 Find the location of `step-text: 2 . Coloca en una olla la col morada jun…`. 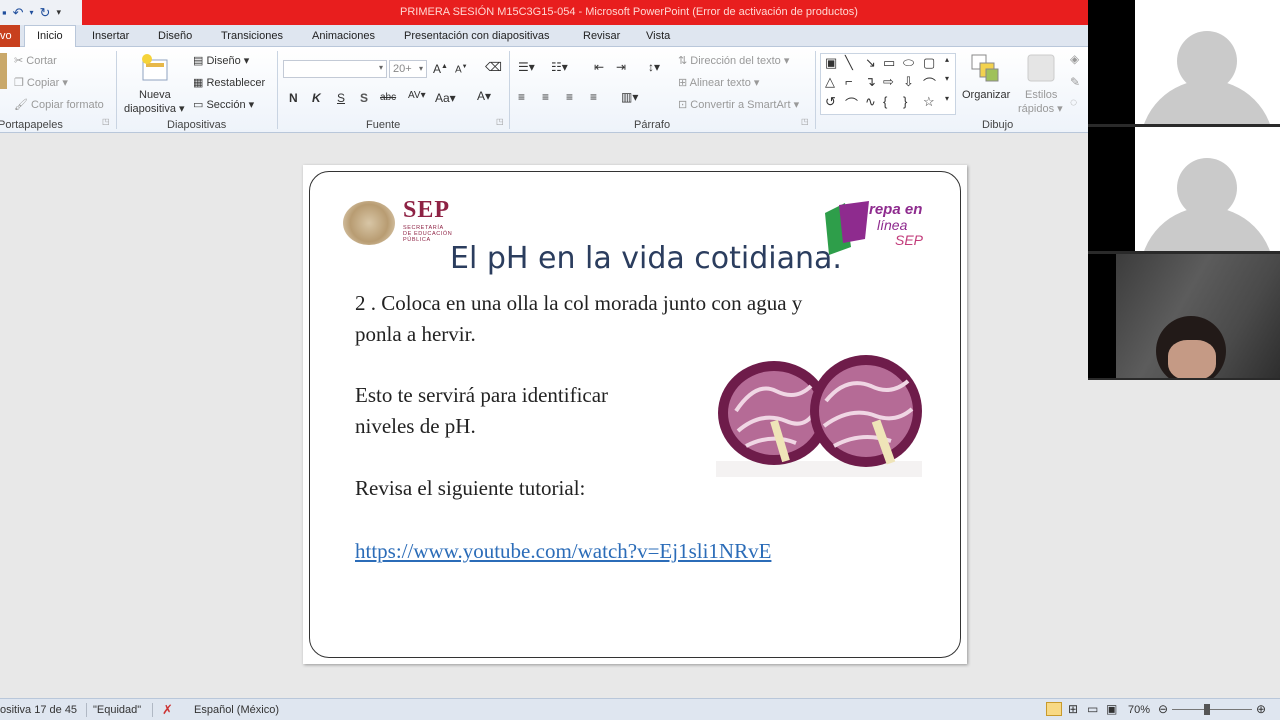

step-text: 2 . Coloca en una olla la col morada jun… is located at coordinates (578, 319).